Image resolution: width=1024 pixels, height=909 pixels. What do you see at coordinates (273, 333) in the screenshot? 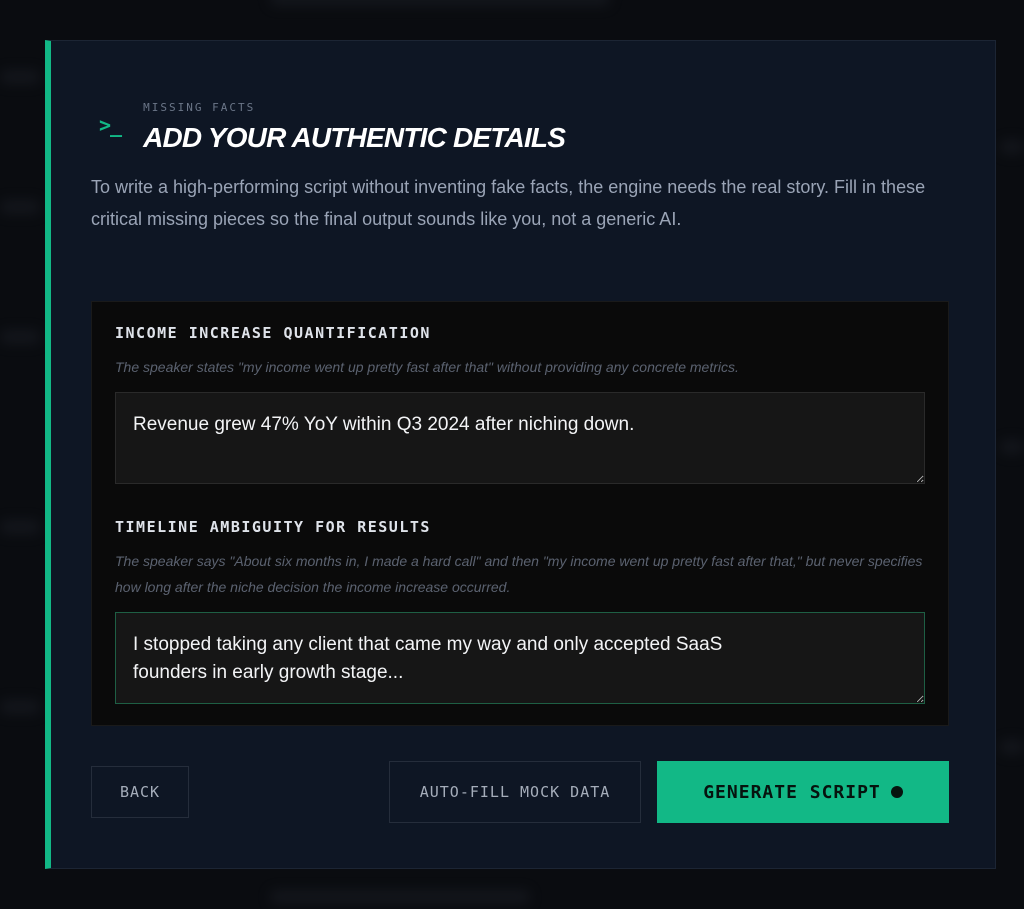
I see `field-label: INCOME INCREASE QUANTIFICATION` at bounding box center [273, 333].